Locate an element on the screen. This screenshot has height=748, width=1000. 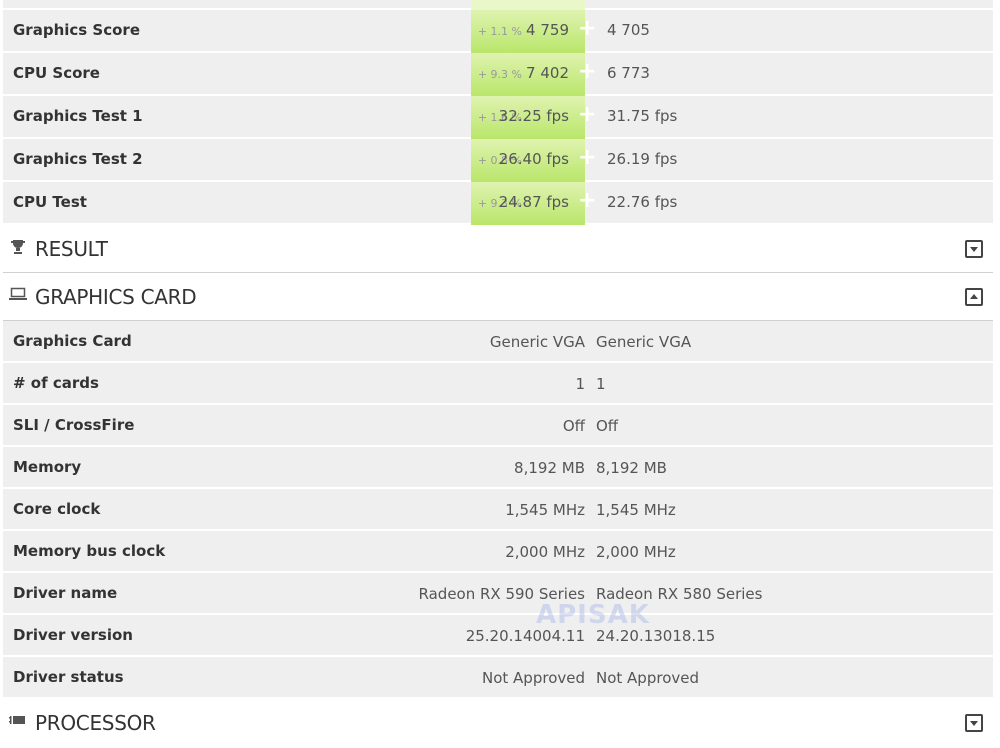
spec-value-compare: Off is located at coordinates (607, 426).